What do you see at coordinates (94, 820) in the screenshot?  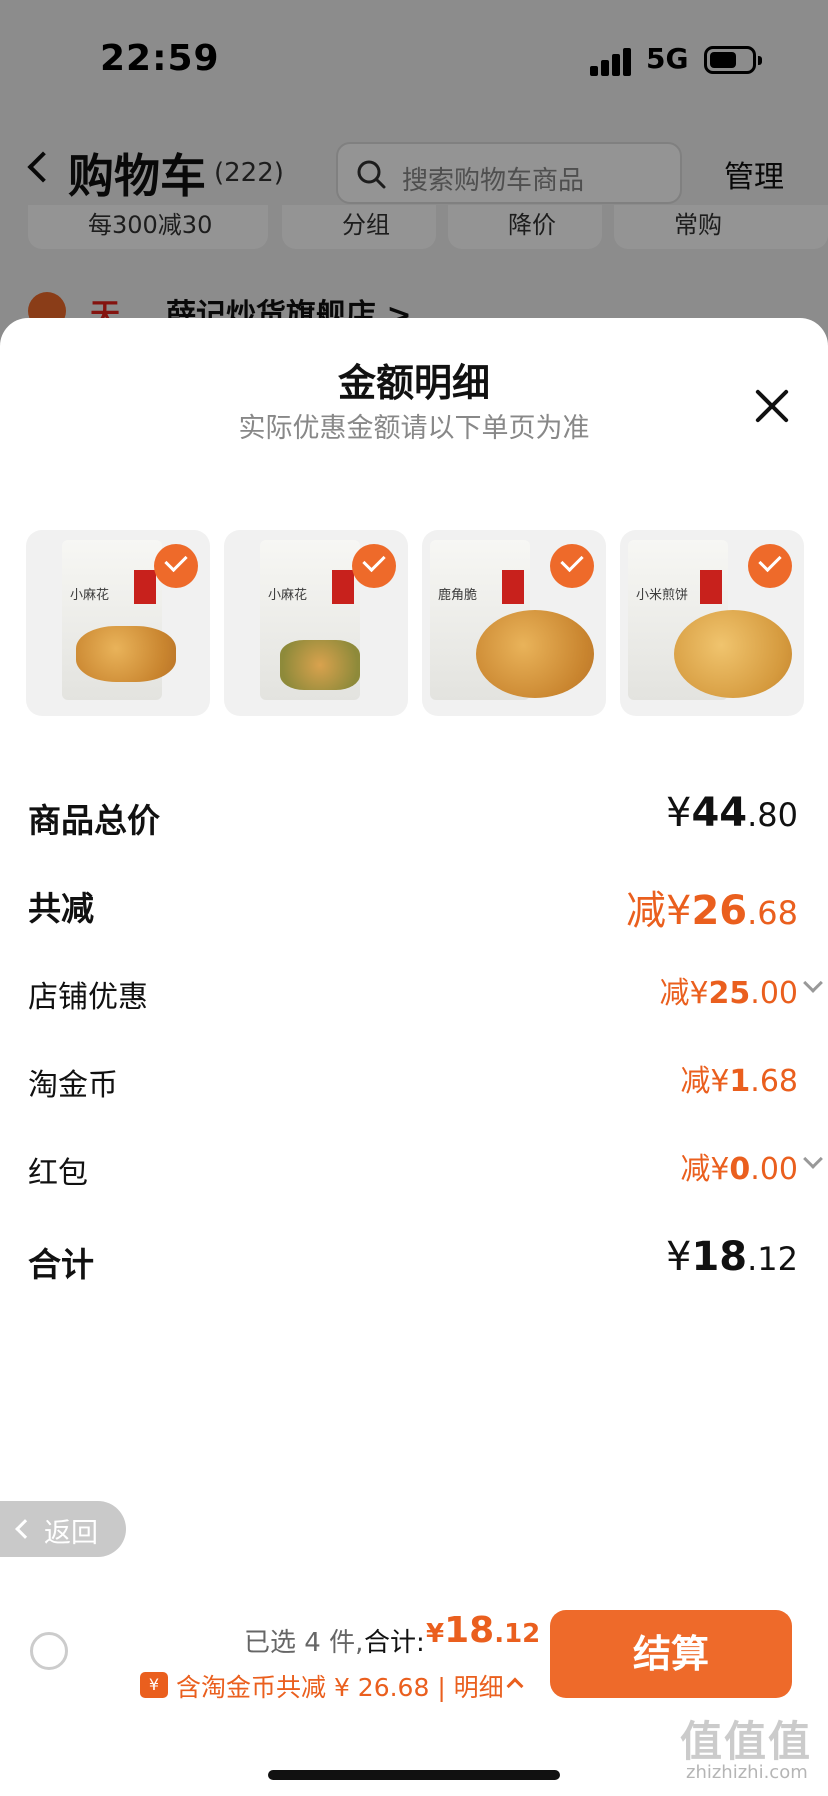 I see `row-label: 商品总价` at bounding box center [94, 820].